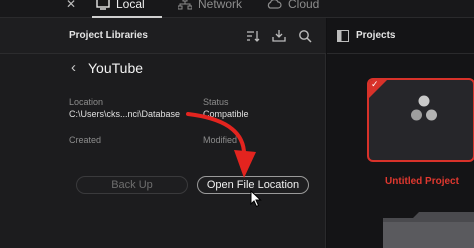  What do you see at coordinates (226, 114) in the screenshot?
I see `status-value: Compatible` at bounding box center [226, 114].